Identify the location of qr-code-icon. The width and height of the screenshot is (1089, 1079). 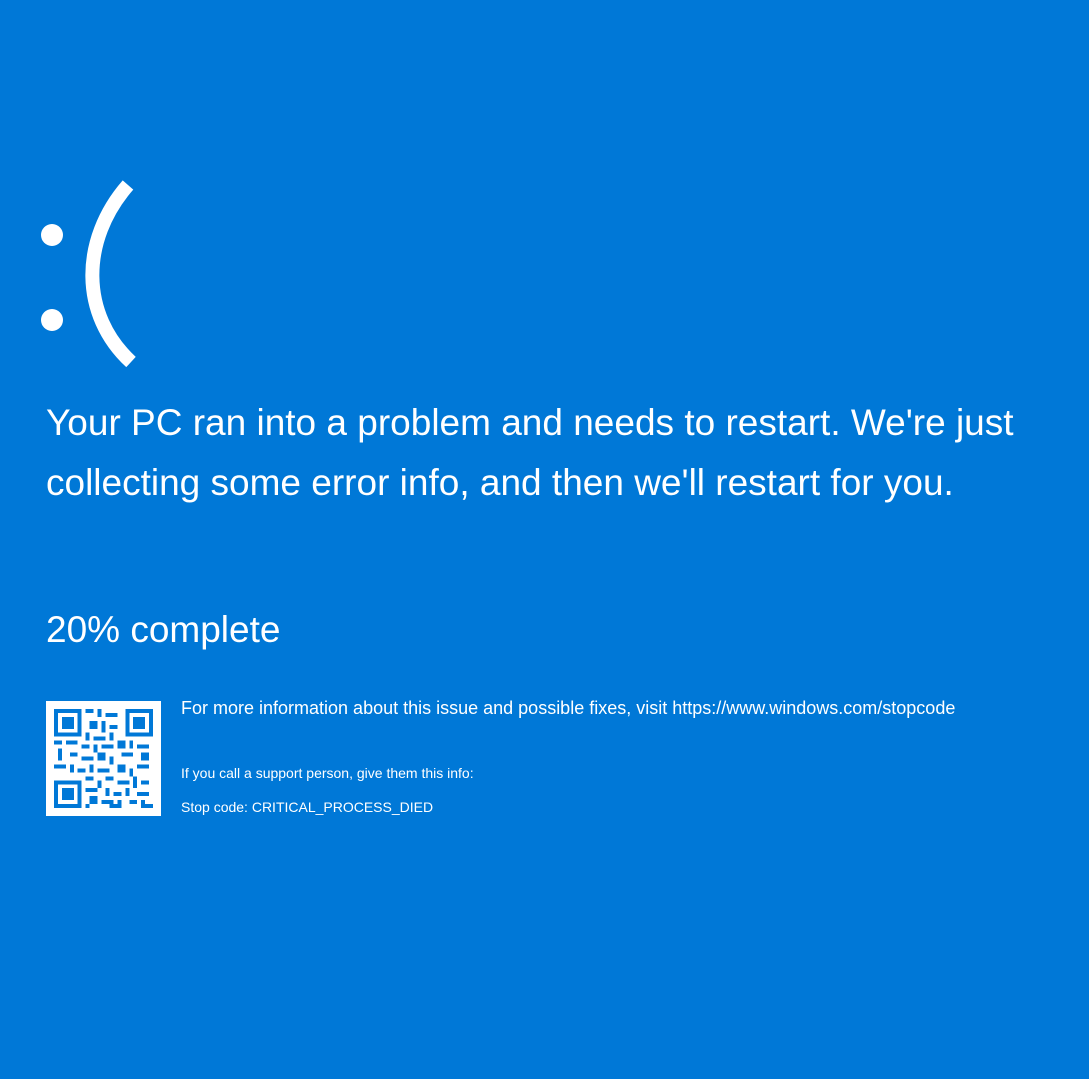
(103, 758).